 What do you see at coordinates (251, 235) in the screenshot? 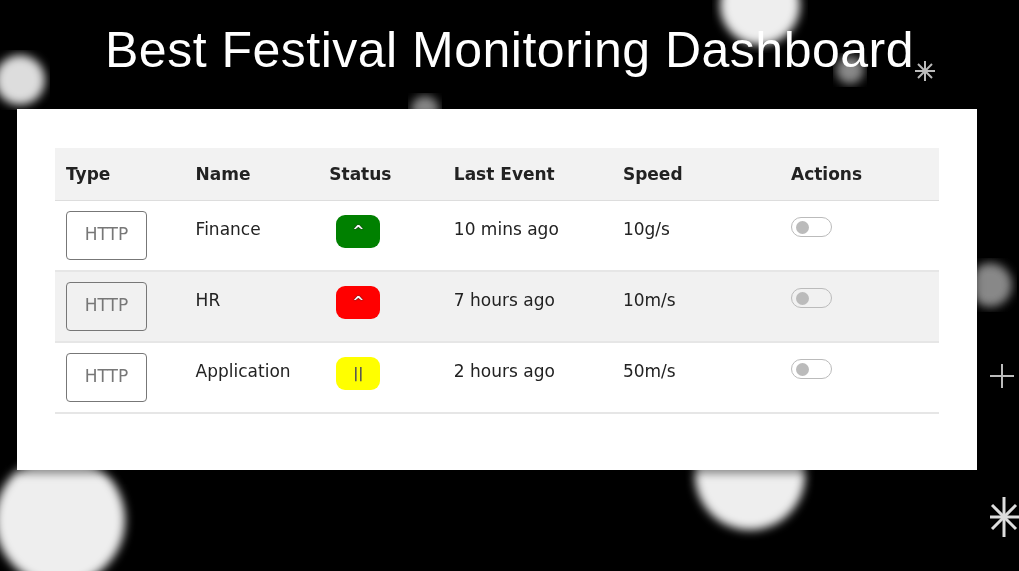
I see `table-cell: Finance` at bounding box center [251, 235].